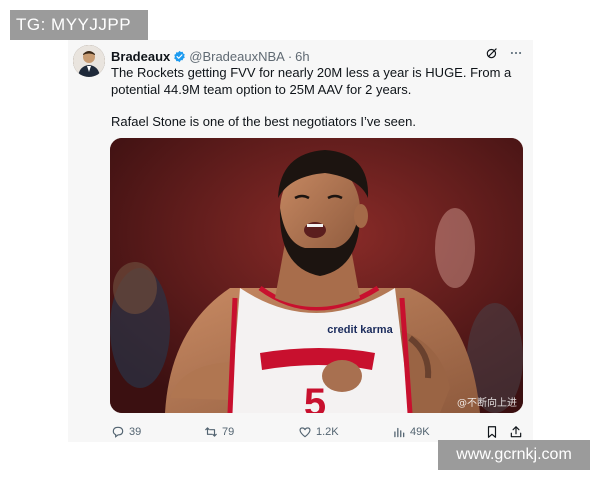  What do you see at coordinates (360, 330) in the screenshot?
I see `jersey-sponsor-label: credit karma` at bounding box center [360, 330].